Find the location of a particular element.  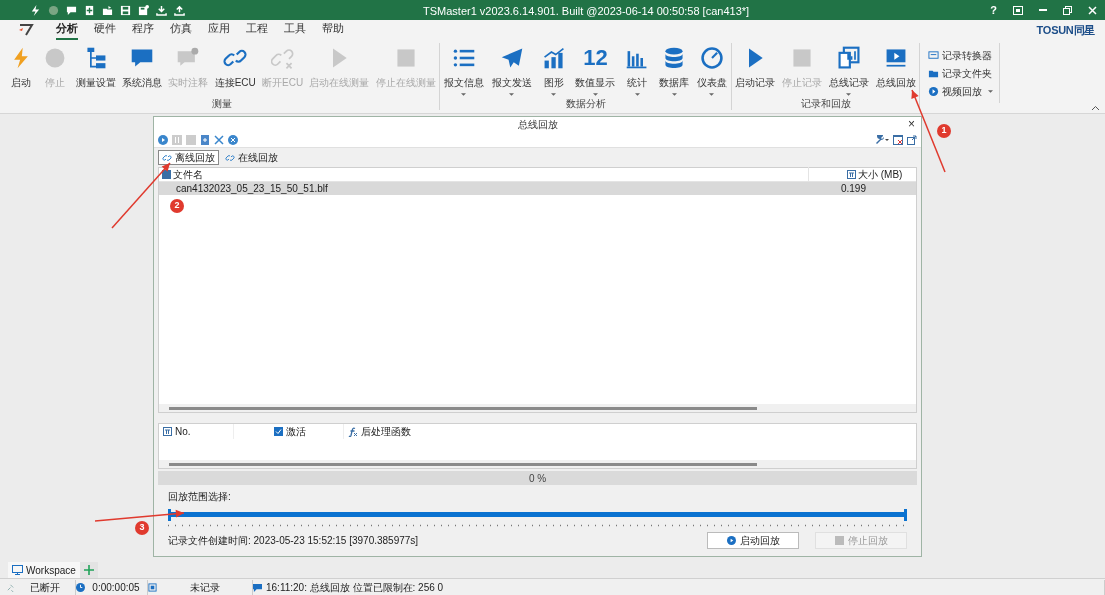

chat-icon is located at coordinates (71, 10).